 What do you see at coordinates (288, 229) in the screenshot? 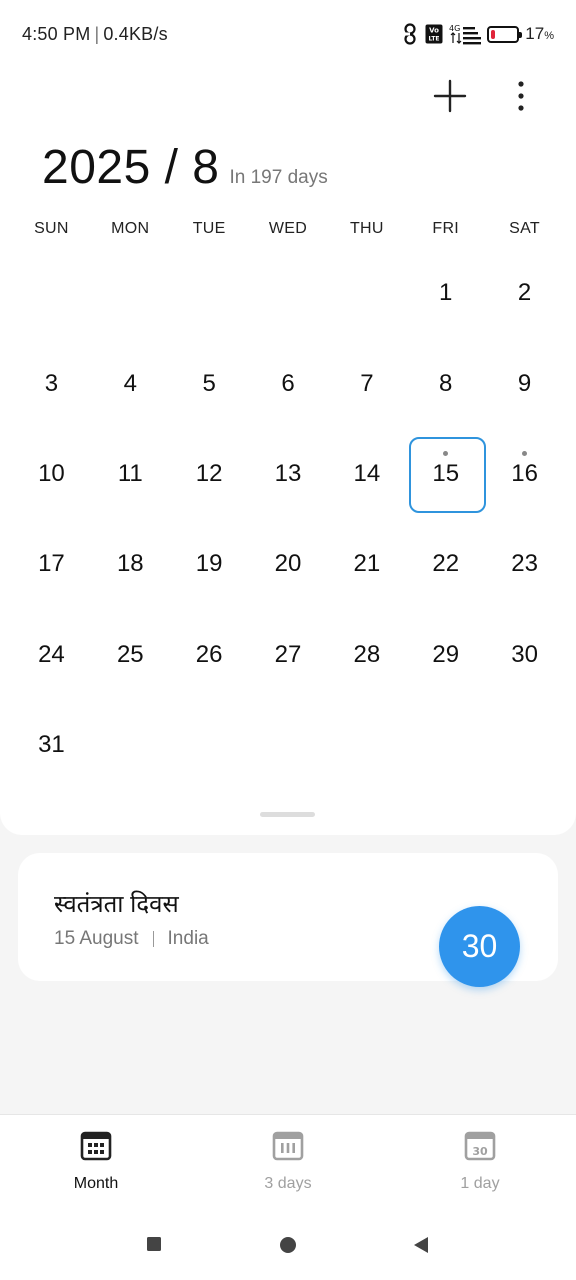
I see `weekday-header: SUN MON TUE WED THU FRI SAT` at bounding box center [288, 229].